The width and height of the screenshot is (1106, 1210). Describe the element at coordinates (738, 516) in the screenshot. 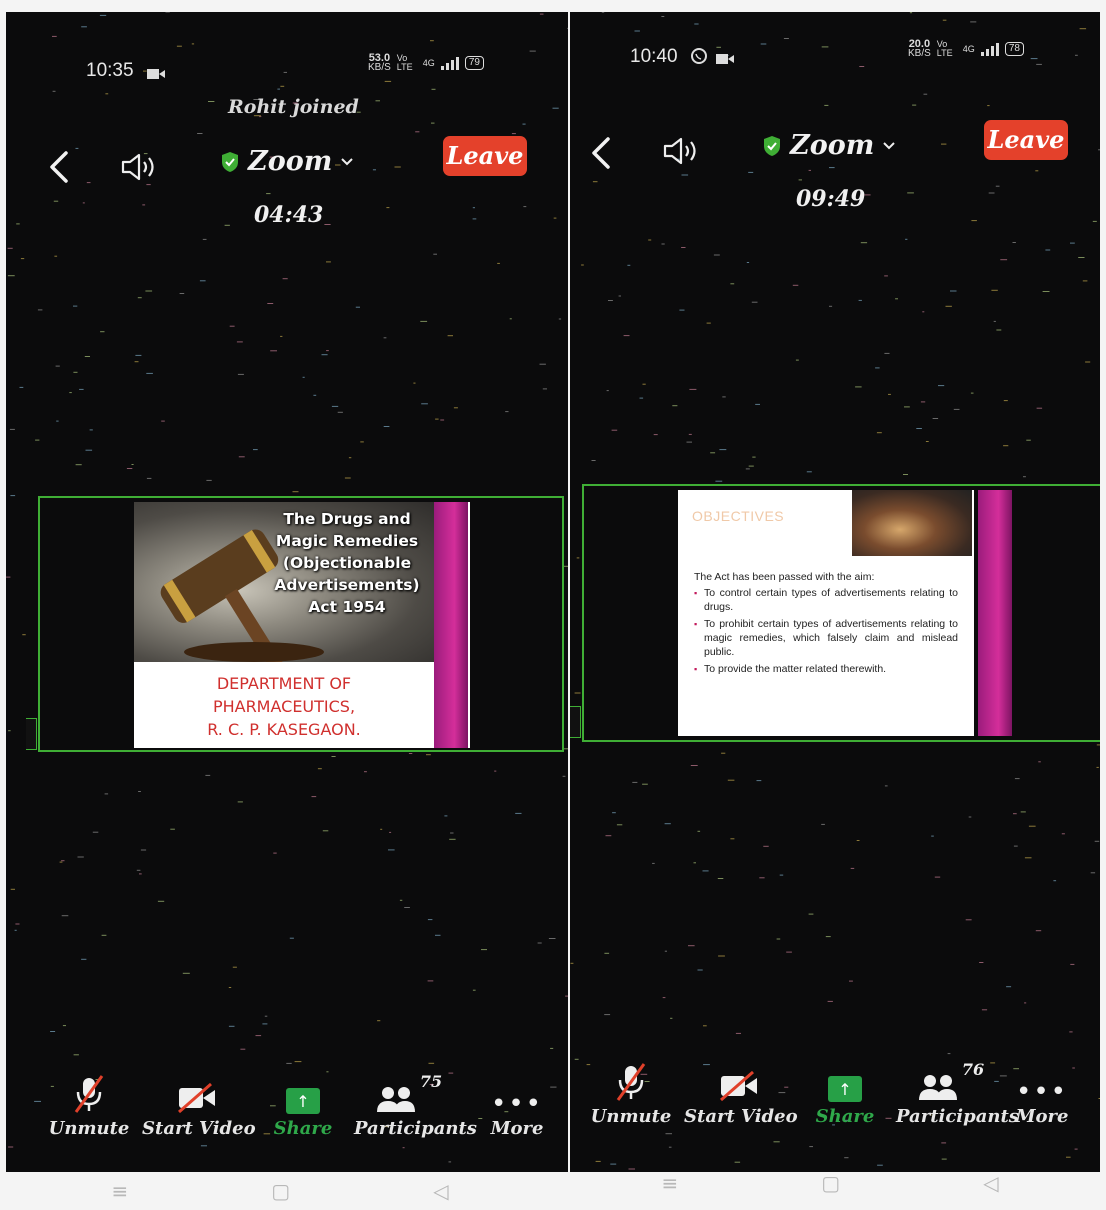

I see `slide-heading: OBJECTIVES` at that location.